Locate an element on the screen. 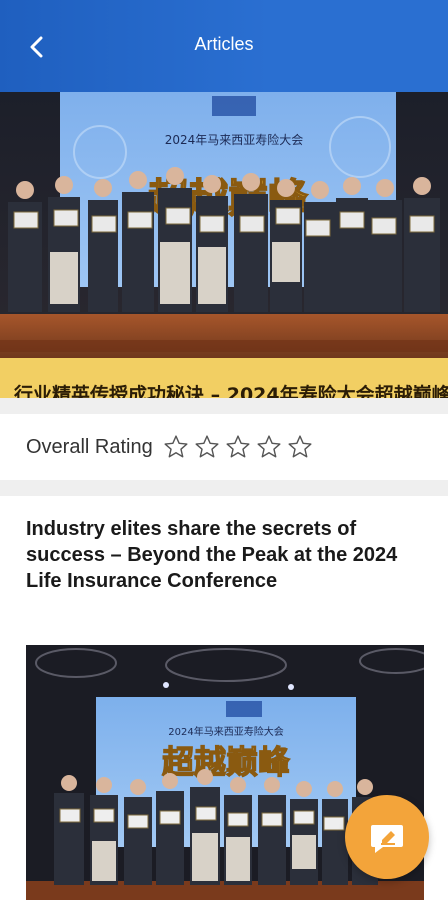  star-3-button is located at coordinates (238, 447).